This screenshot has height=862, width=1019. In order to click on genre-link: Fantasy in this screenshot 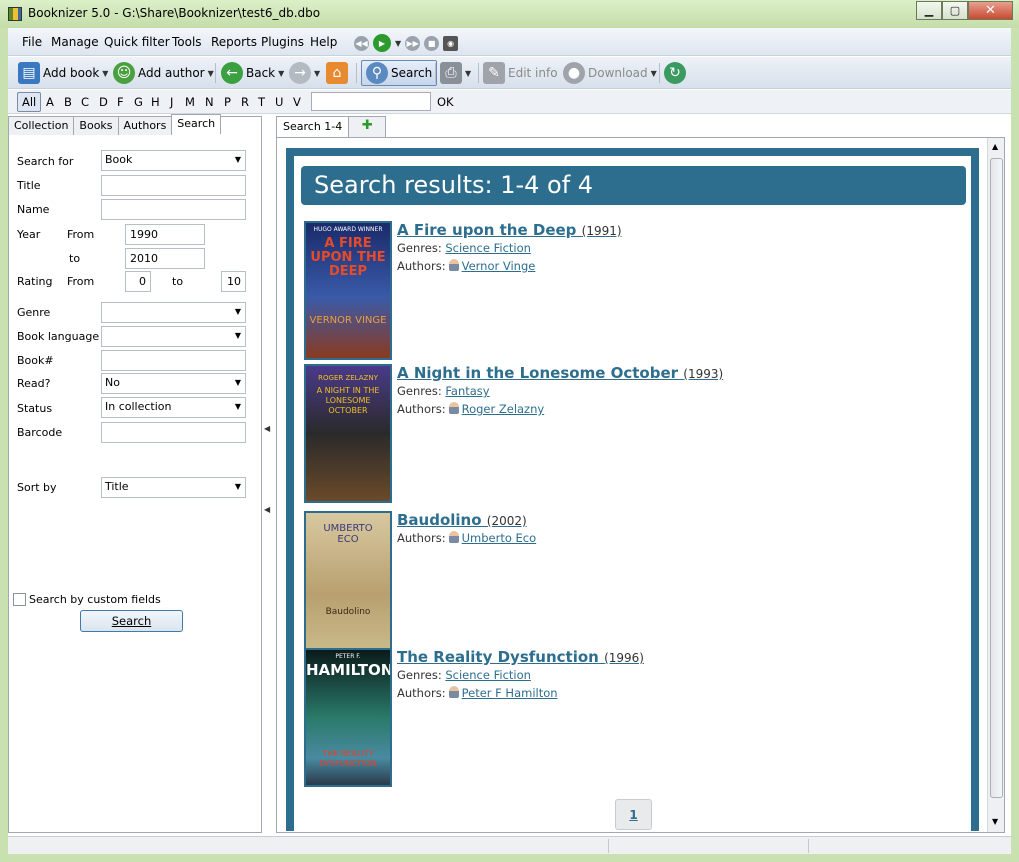, I will do `click(467, 391)`.